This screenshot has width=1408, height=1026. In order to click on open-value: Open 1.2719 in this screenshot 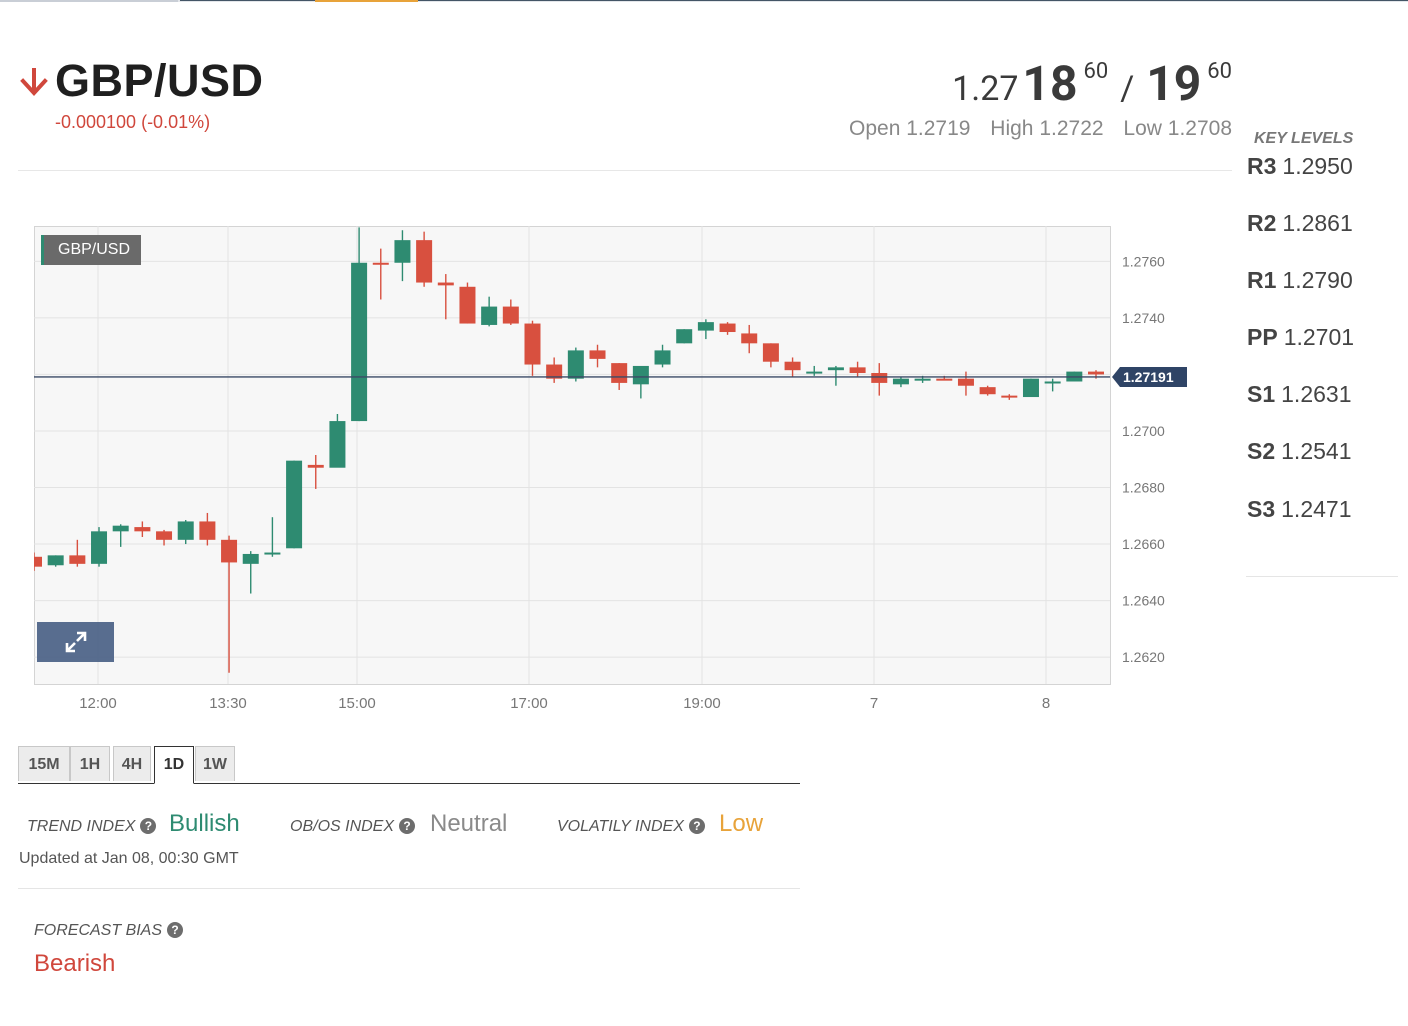, I will do `click(910, 128)`.